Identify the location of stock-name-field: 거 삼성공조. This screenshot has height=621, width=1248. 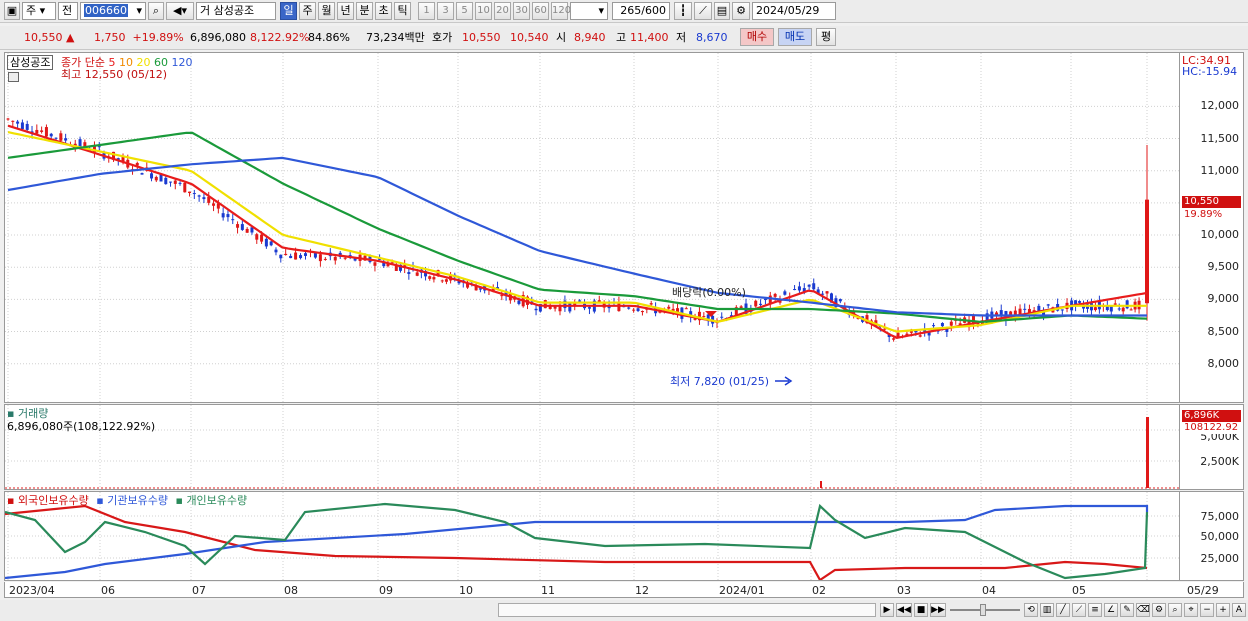
(236, 11).